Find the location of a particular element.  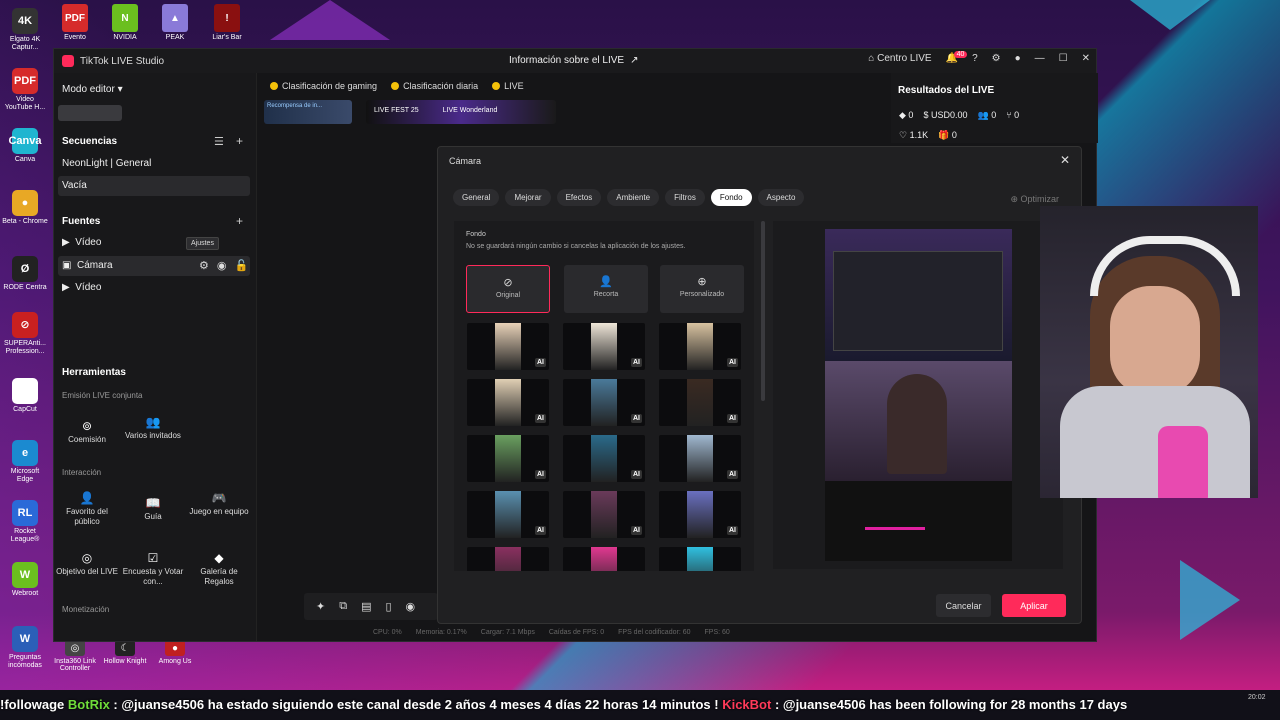

chip-live: LIVE is located at coordinates (508, 86).